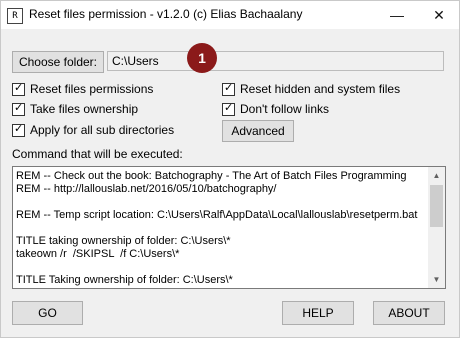  I want to click on go-button: GO, so click(47, 313).